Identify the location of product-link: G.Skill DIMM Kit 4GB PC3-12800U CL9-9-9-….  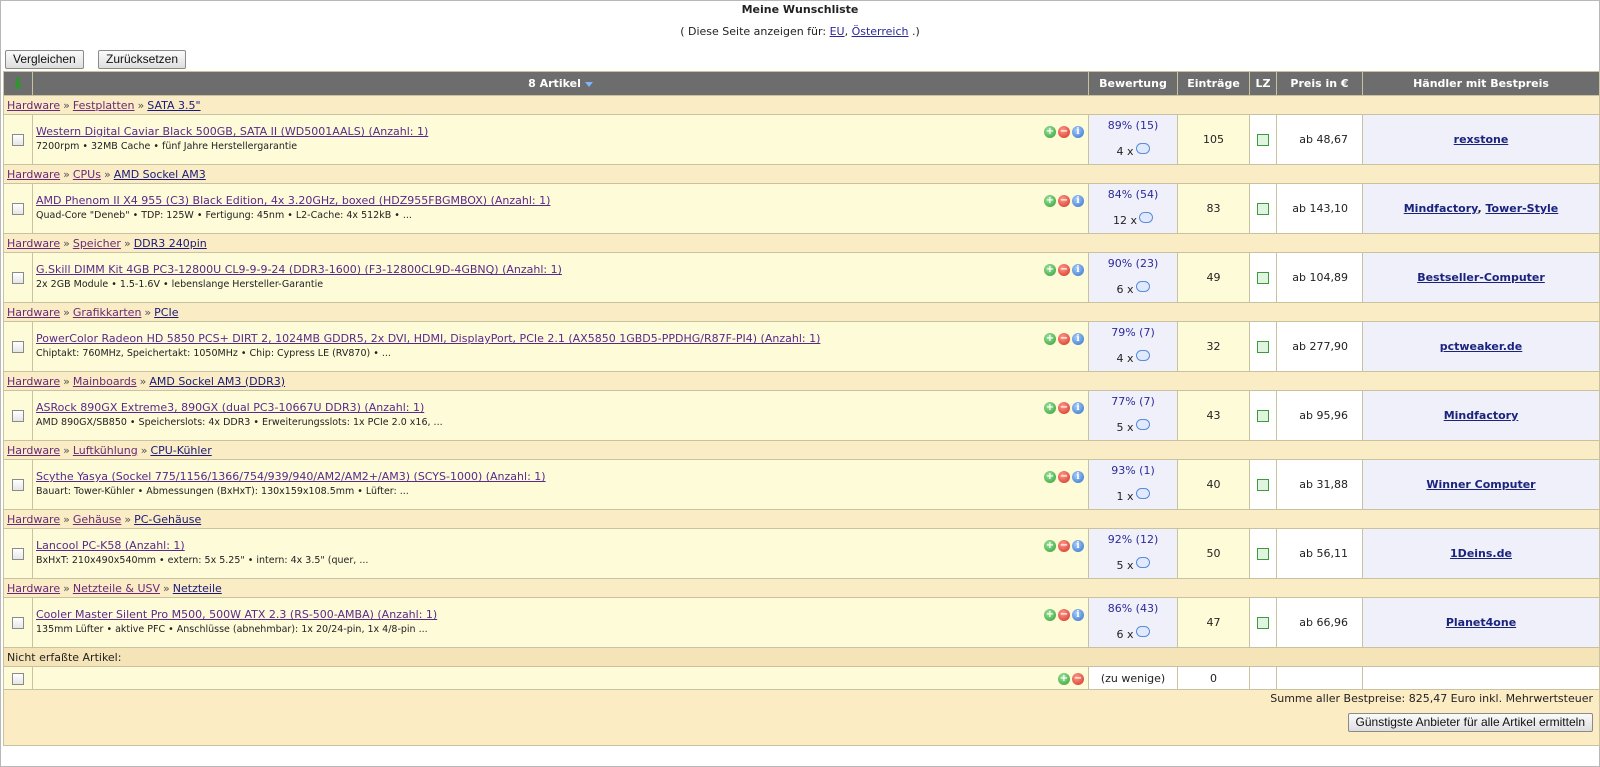
(562, 269).